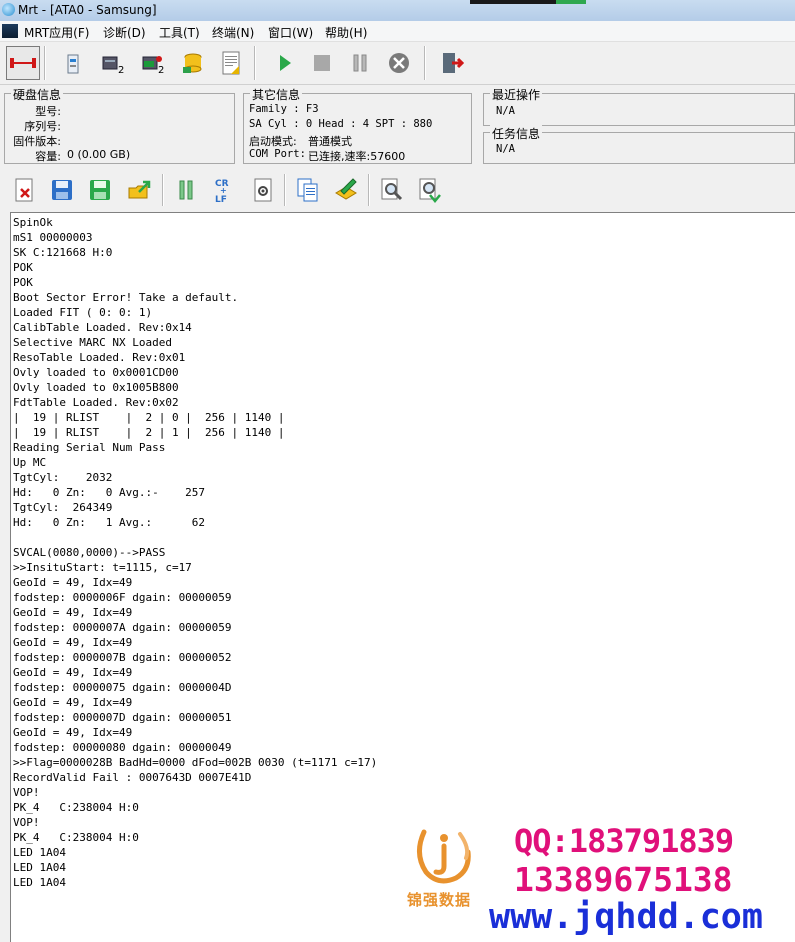 Image resolution: width=795 pixels, height=942 pixels. Describe the element at coordinates (233, 32) in the screenshot. I see `menu-terminal: 终端(N)` at that location.